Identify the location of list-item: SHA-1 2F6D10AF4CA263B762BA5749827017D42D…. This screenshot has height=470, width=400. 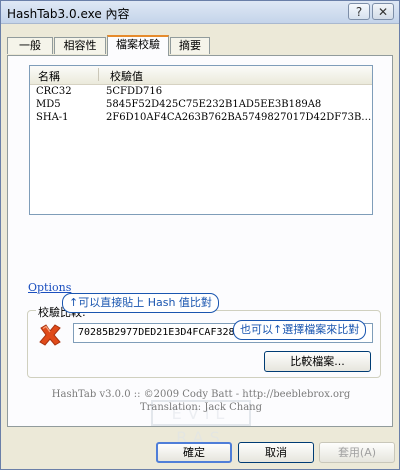
(201, 118).